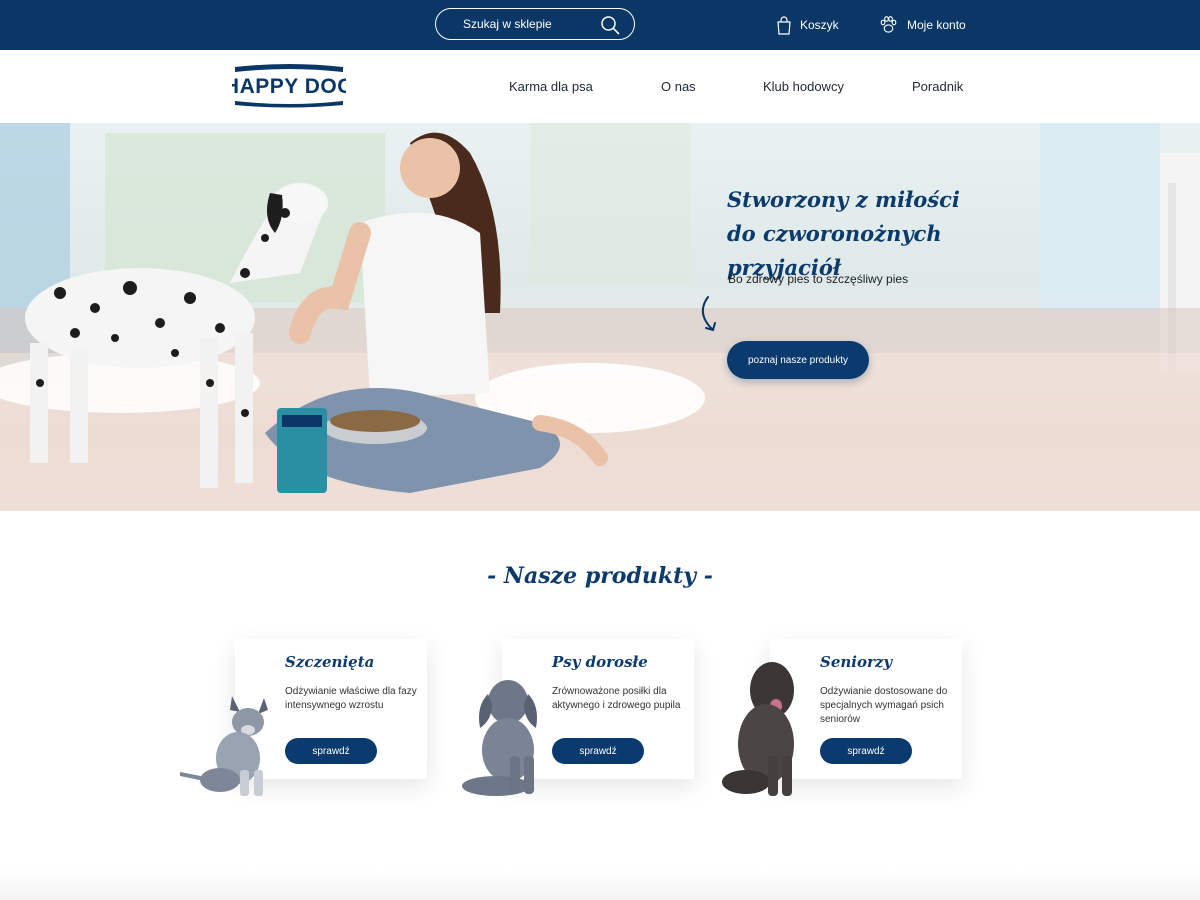  I want to click on svg-text: HAPPY DOG, so click(289, 86).